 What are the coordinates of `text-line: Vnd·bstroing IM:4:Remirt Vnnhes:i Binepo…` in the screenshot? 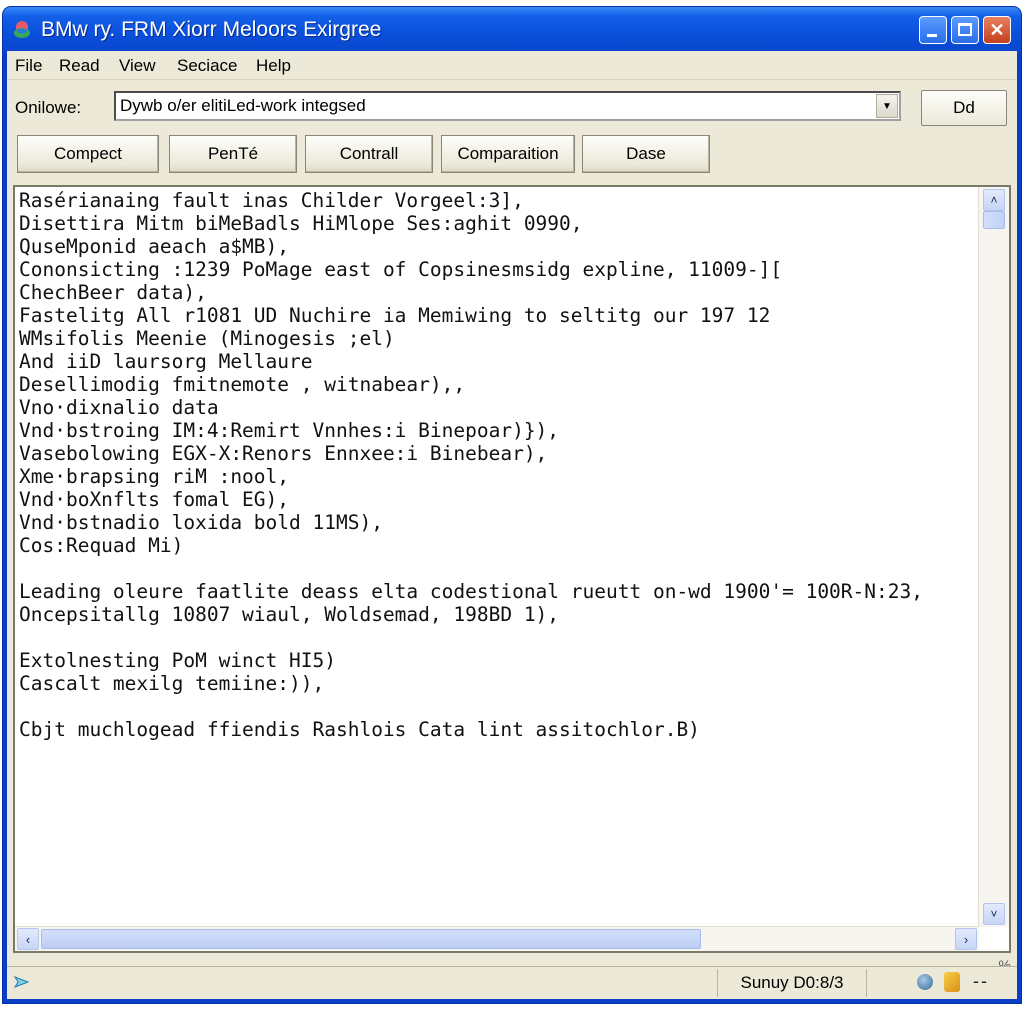 It's located at (289, 430).